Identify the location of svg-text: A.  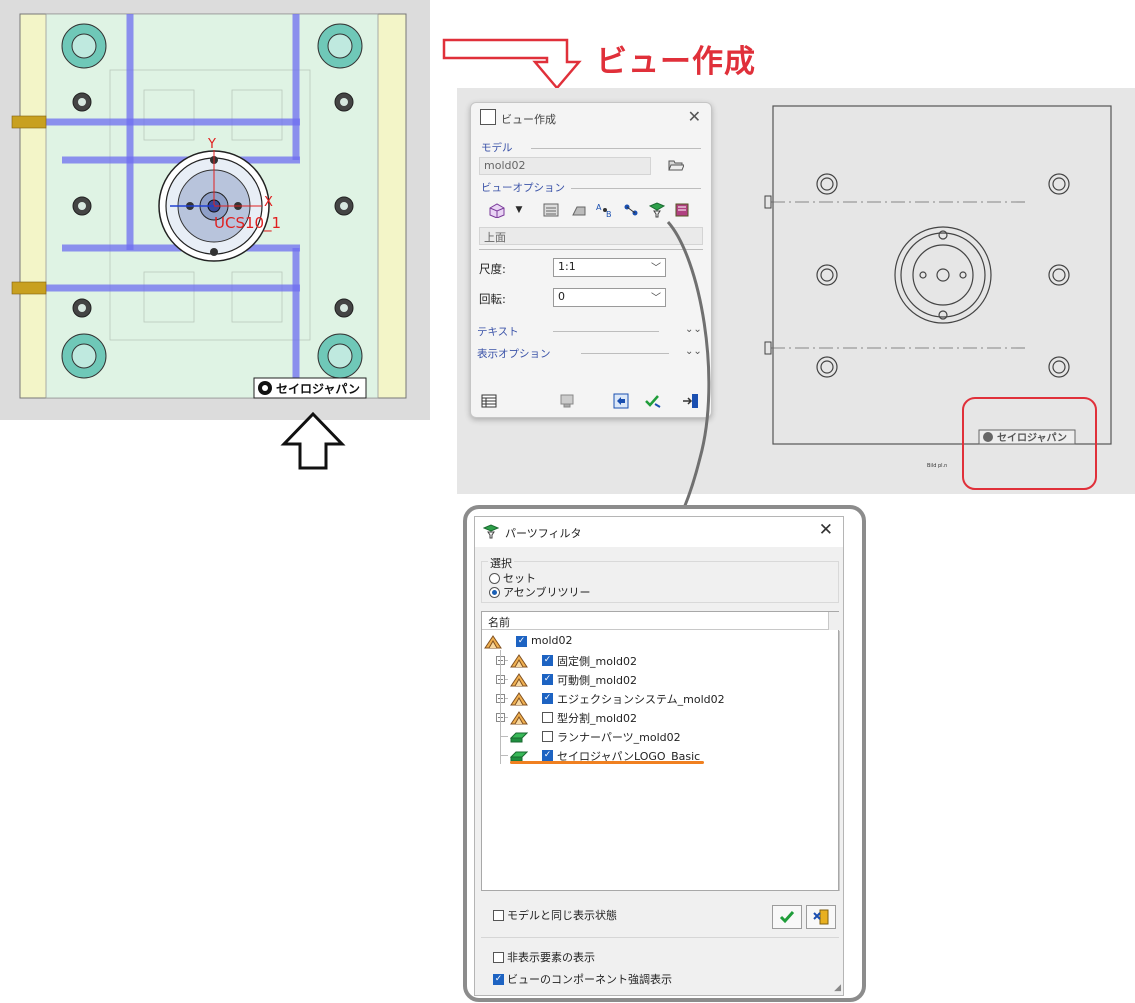
(599, 207).